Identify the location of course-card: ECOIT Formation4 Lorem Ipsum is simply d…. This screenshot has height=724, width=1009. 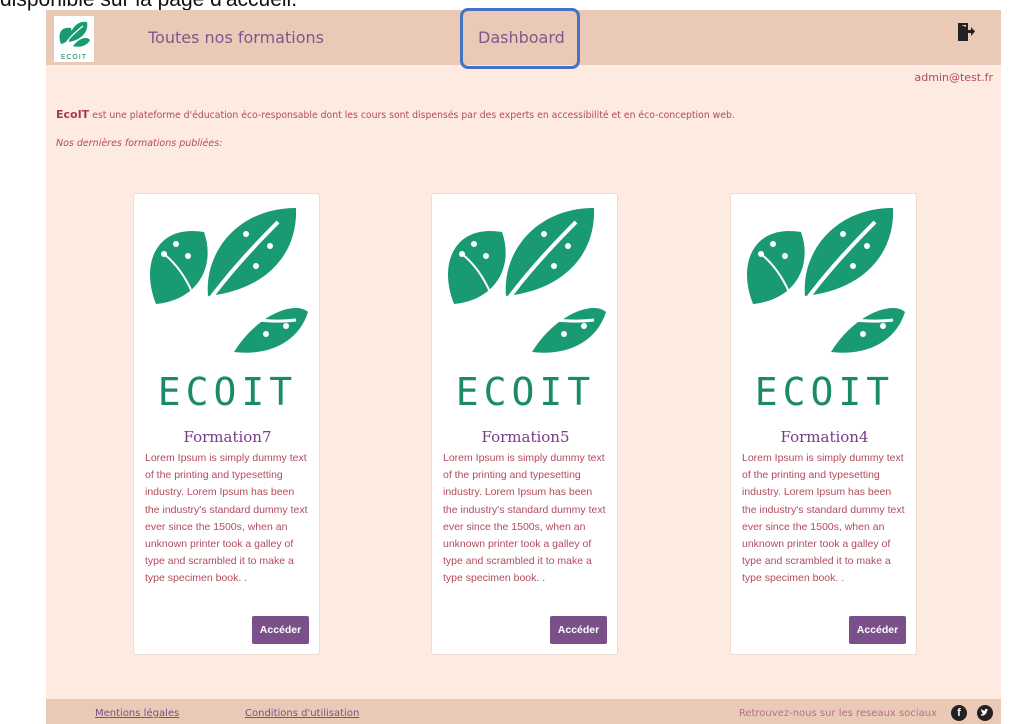
(823, 424).